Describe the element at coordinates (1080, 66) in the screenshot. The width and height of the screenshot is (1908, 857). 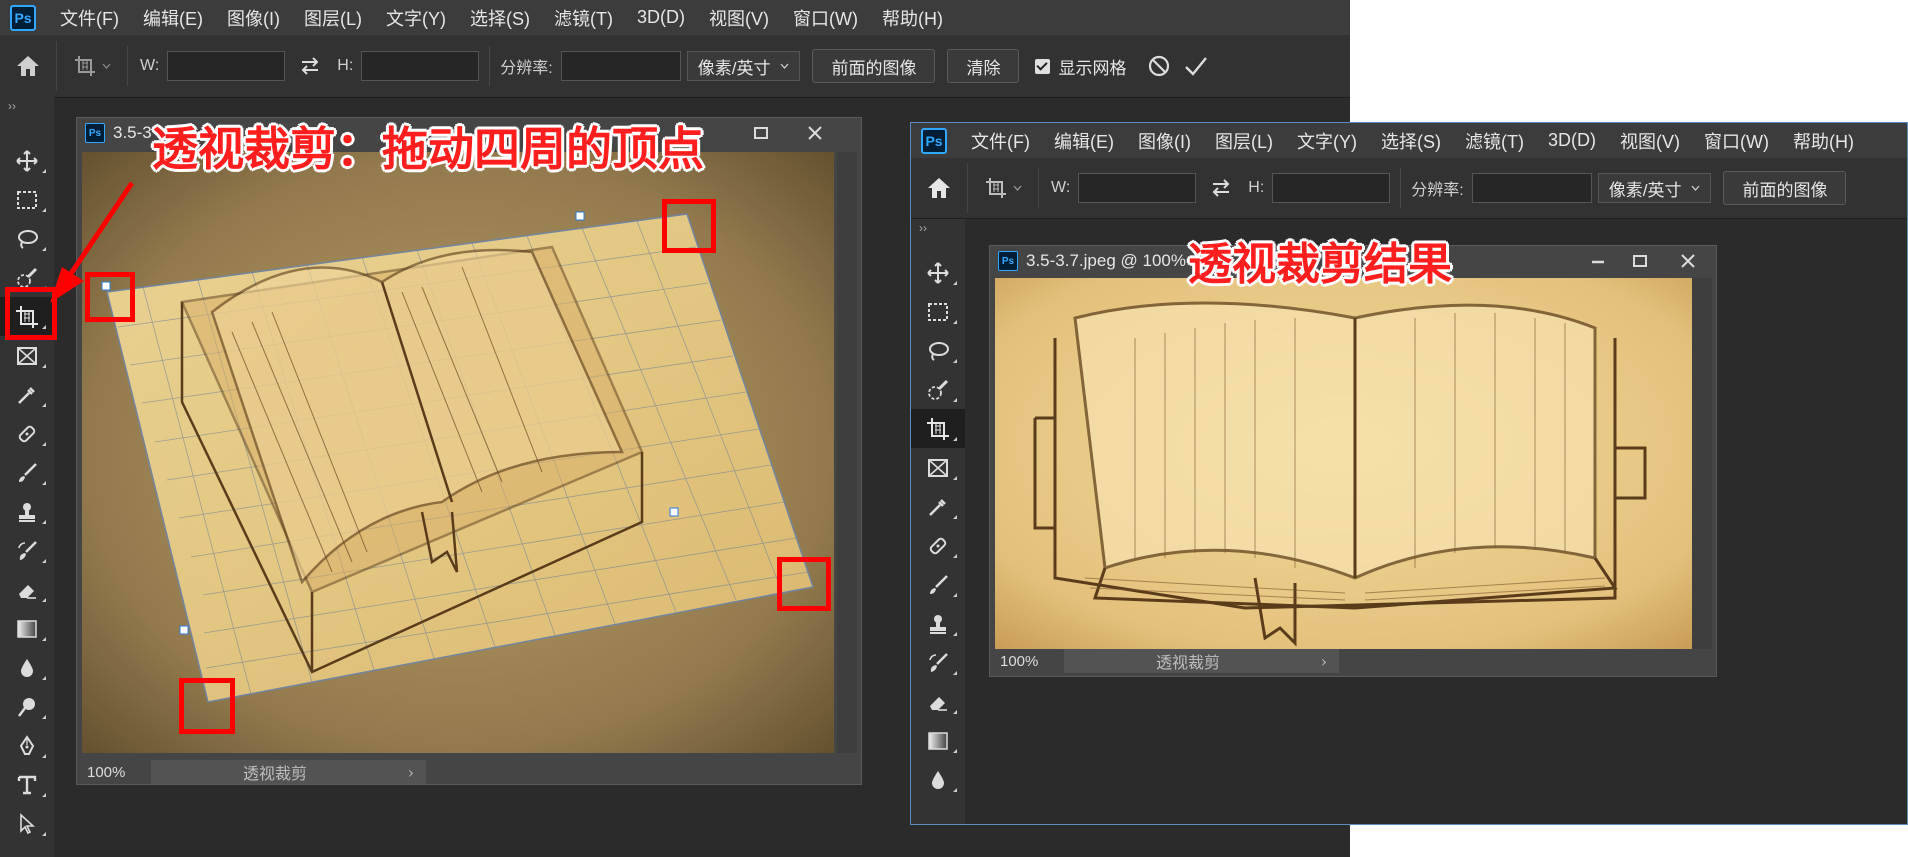
I see `show-grid-checkbox: 显示网格` at that location.